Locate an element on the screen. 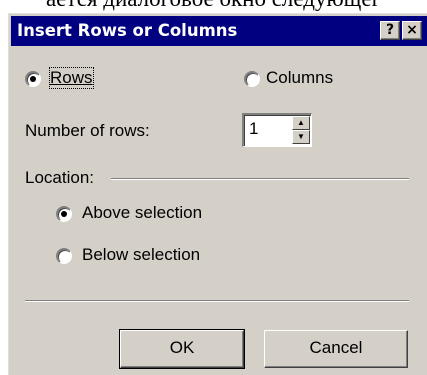  rows-radio is located at coordinates (33, 79).